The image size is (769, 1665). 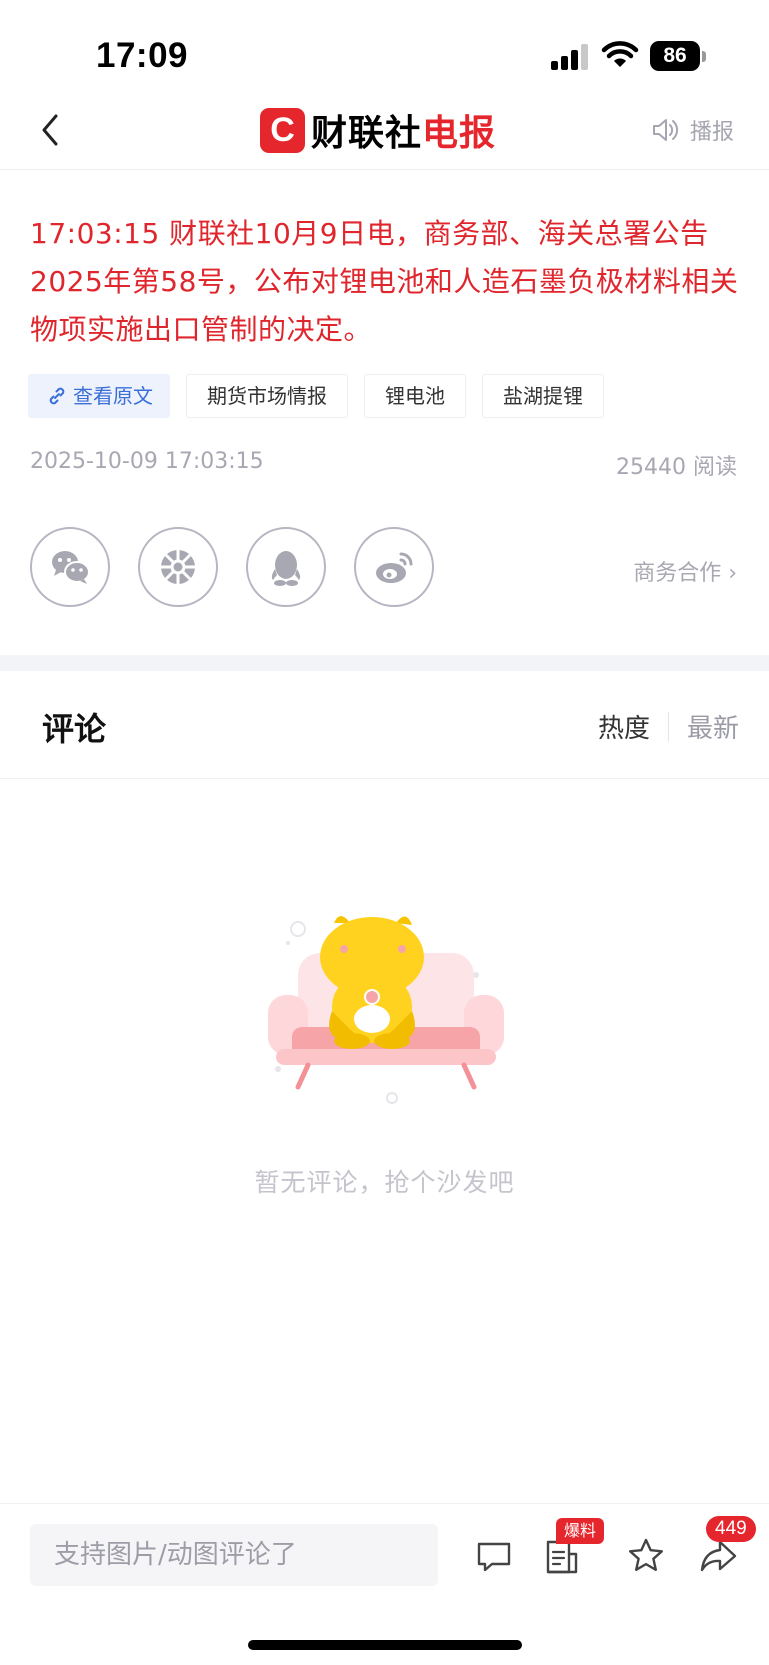 I want to click on tab-sort-hot: 热度, so click(x=624, y=726).